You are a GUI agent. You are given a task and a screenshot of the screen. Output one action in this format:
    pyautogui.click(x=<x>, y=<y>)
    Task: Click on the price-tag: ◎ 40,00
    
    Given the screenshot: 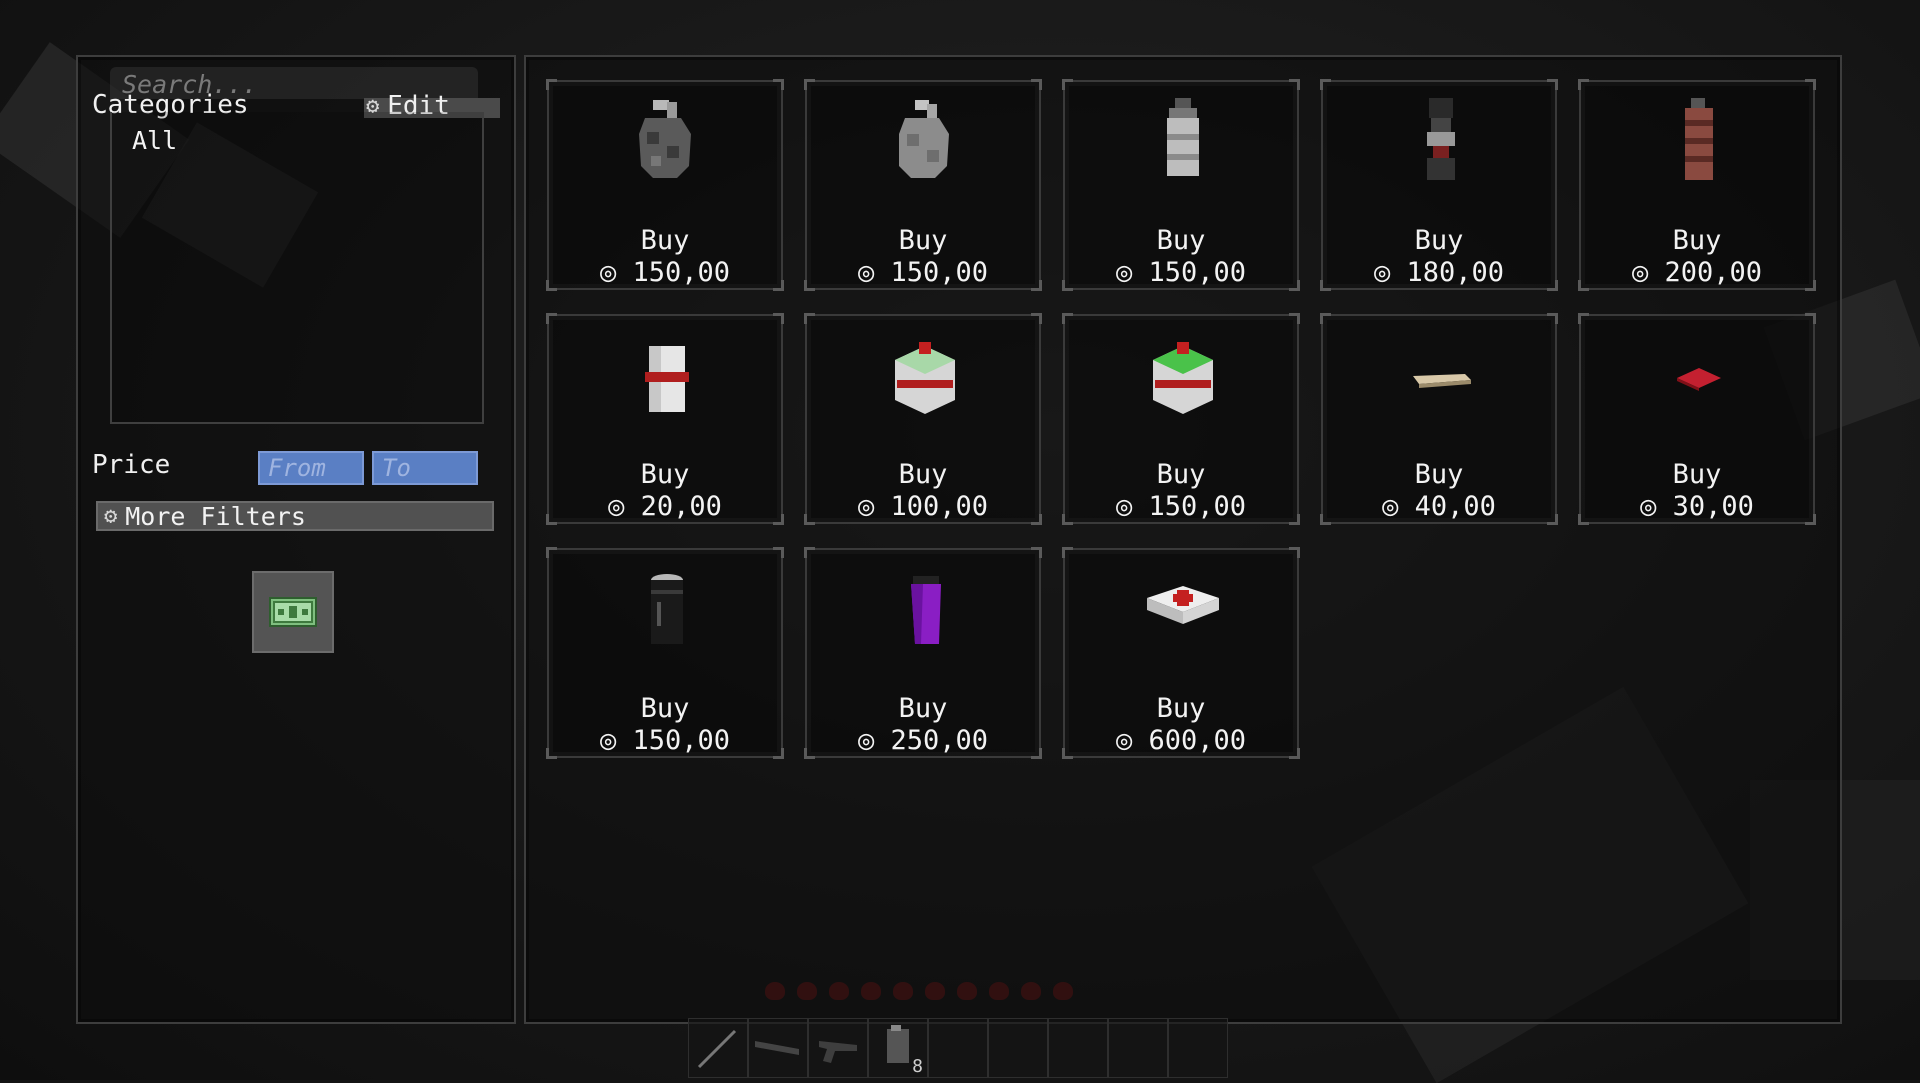 What is the action you would take?
    pyautogui.click(x=1439, y=506)
    